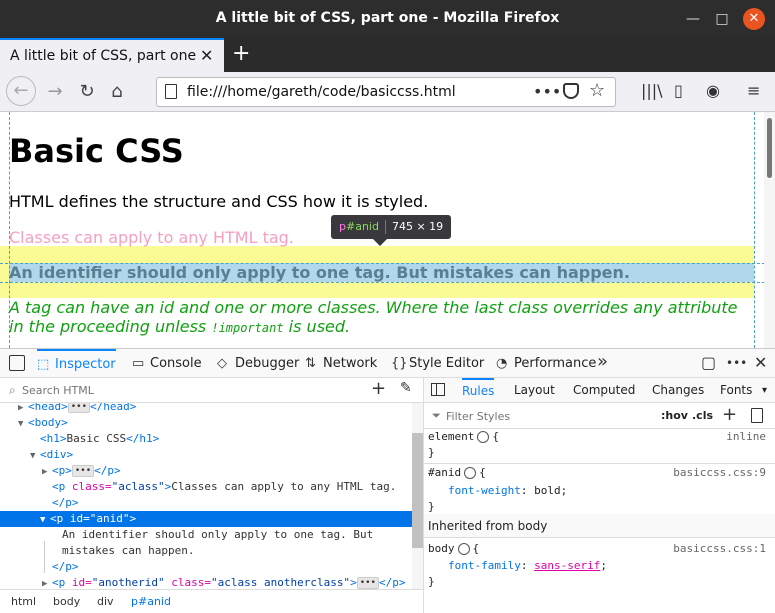 This screenshot has width=775, height=613. What do you see at coordinates (66, 601) in the screenshot?
I see `breadcrumb-body: body` at bounding box center [66, 601].